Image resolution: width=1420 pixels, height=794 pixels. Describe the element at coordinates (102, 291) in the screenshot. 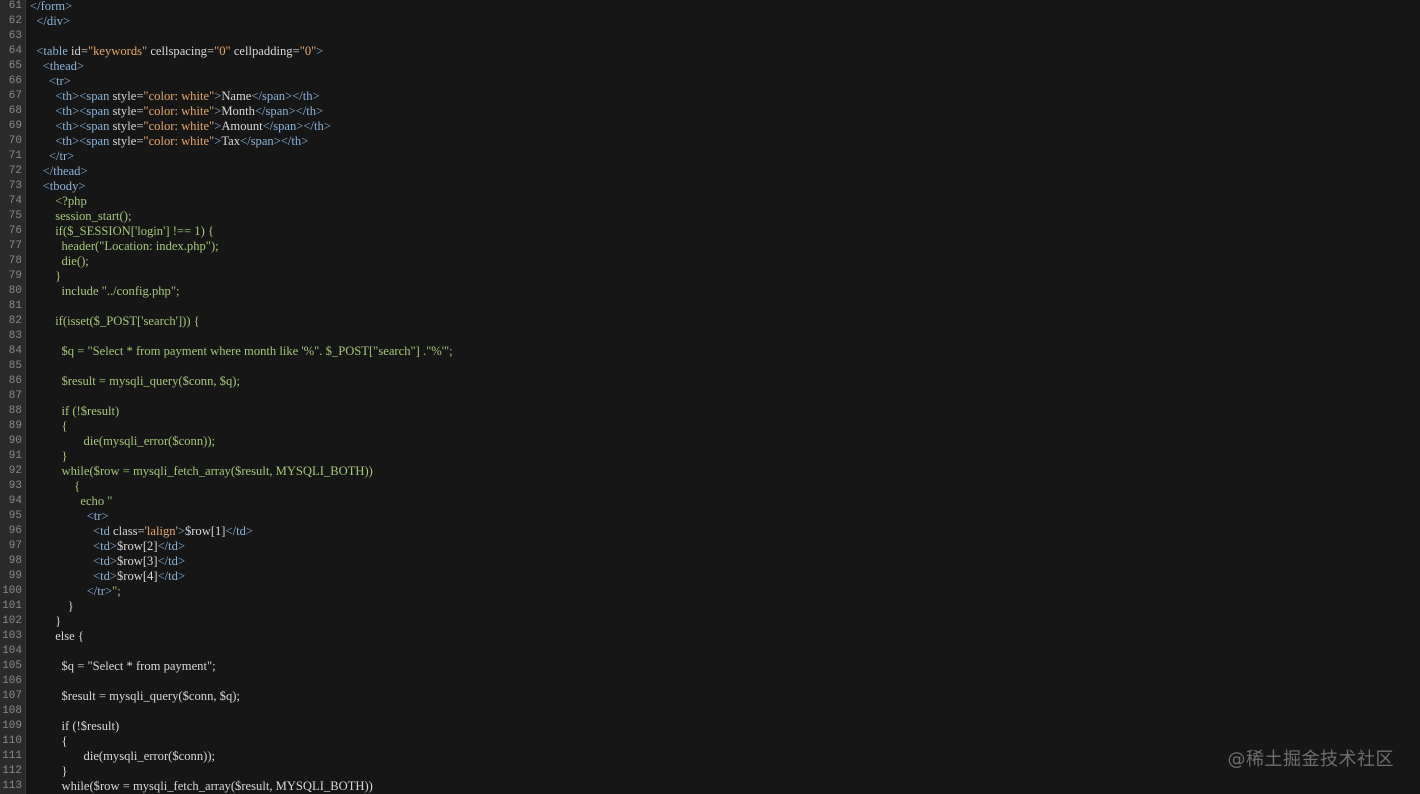

I see `code-text: include "../config.php";` at that location.